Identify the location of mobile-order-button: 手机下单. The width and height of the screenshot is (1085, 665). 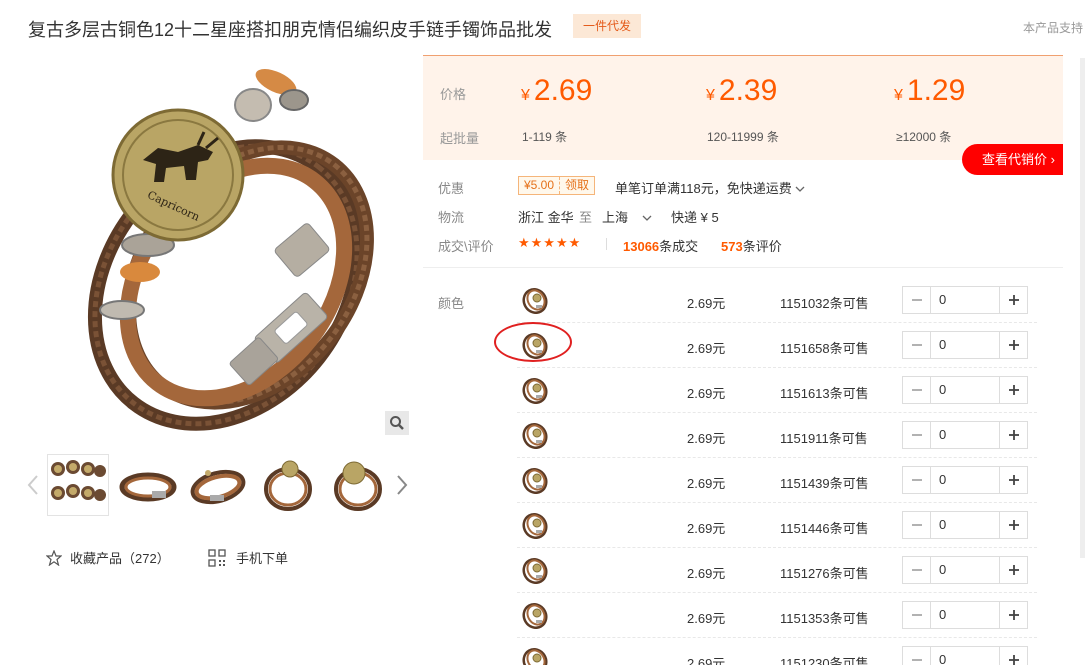
(248, 557).